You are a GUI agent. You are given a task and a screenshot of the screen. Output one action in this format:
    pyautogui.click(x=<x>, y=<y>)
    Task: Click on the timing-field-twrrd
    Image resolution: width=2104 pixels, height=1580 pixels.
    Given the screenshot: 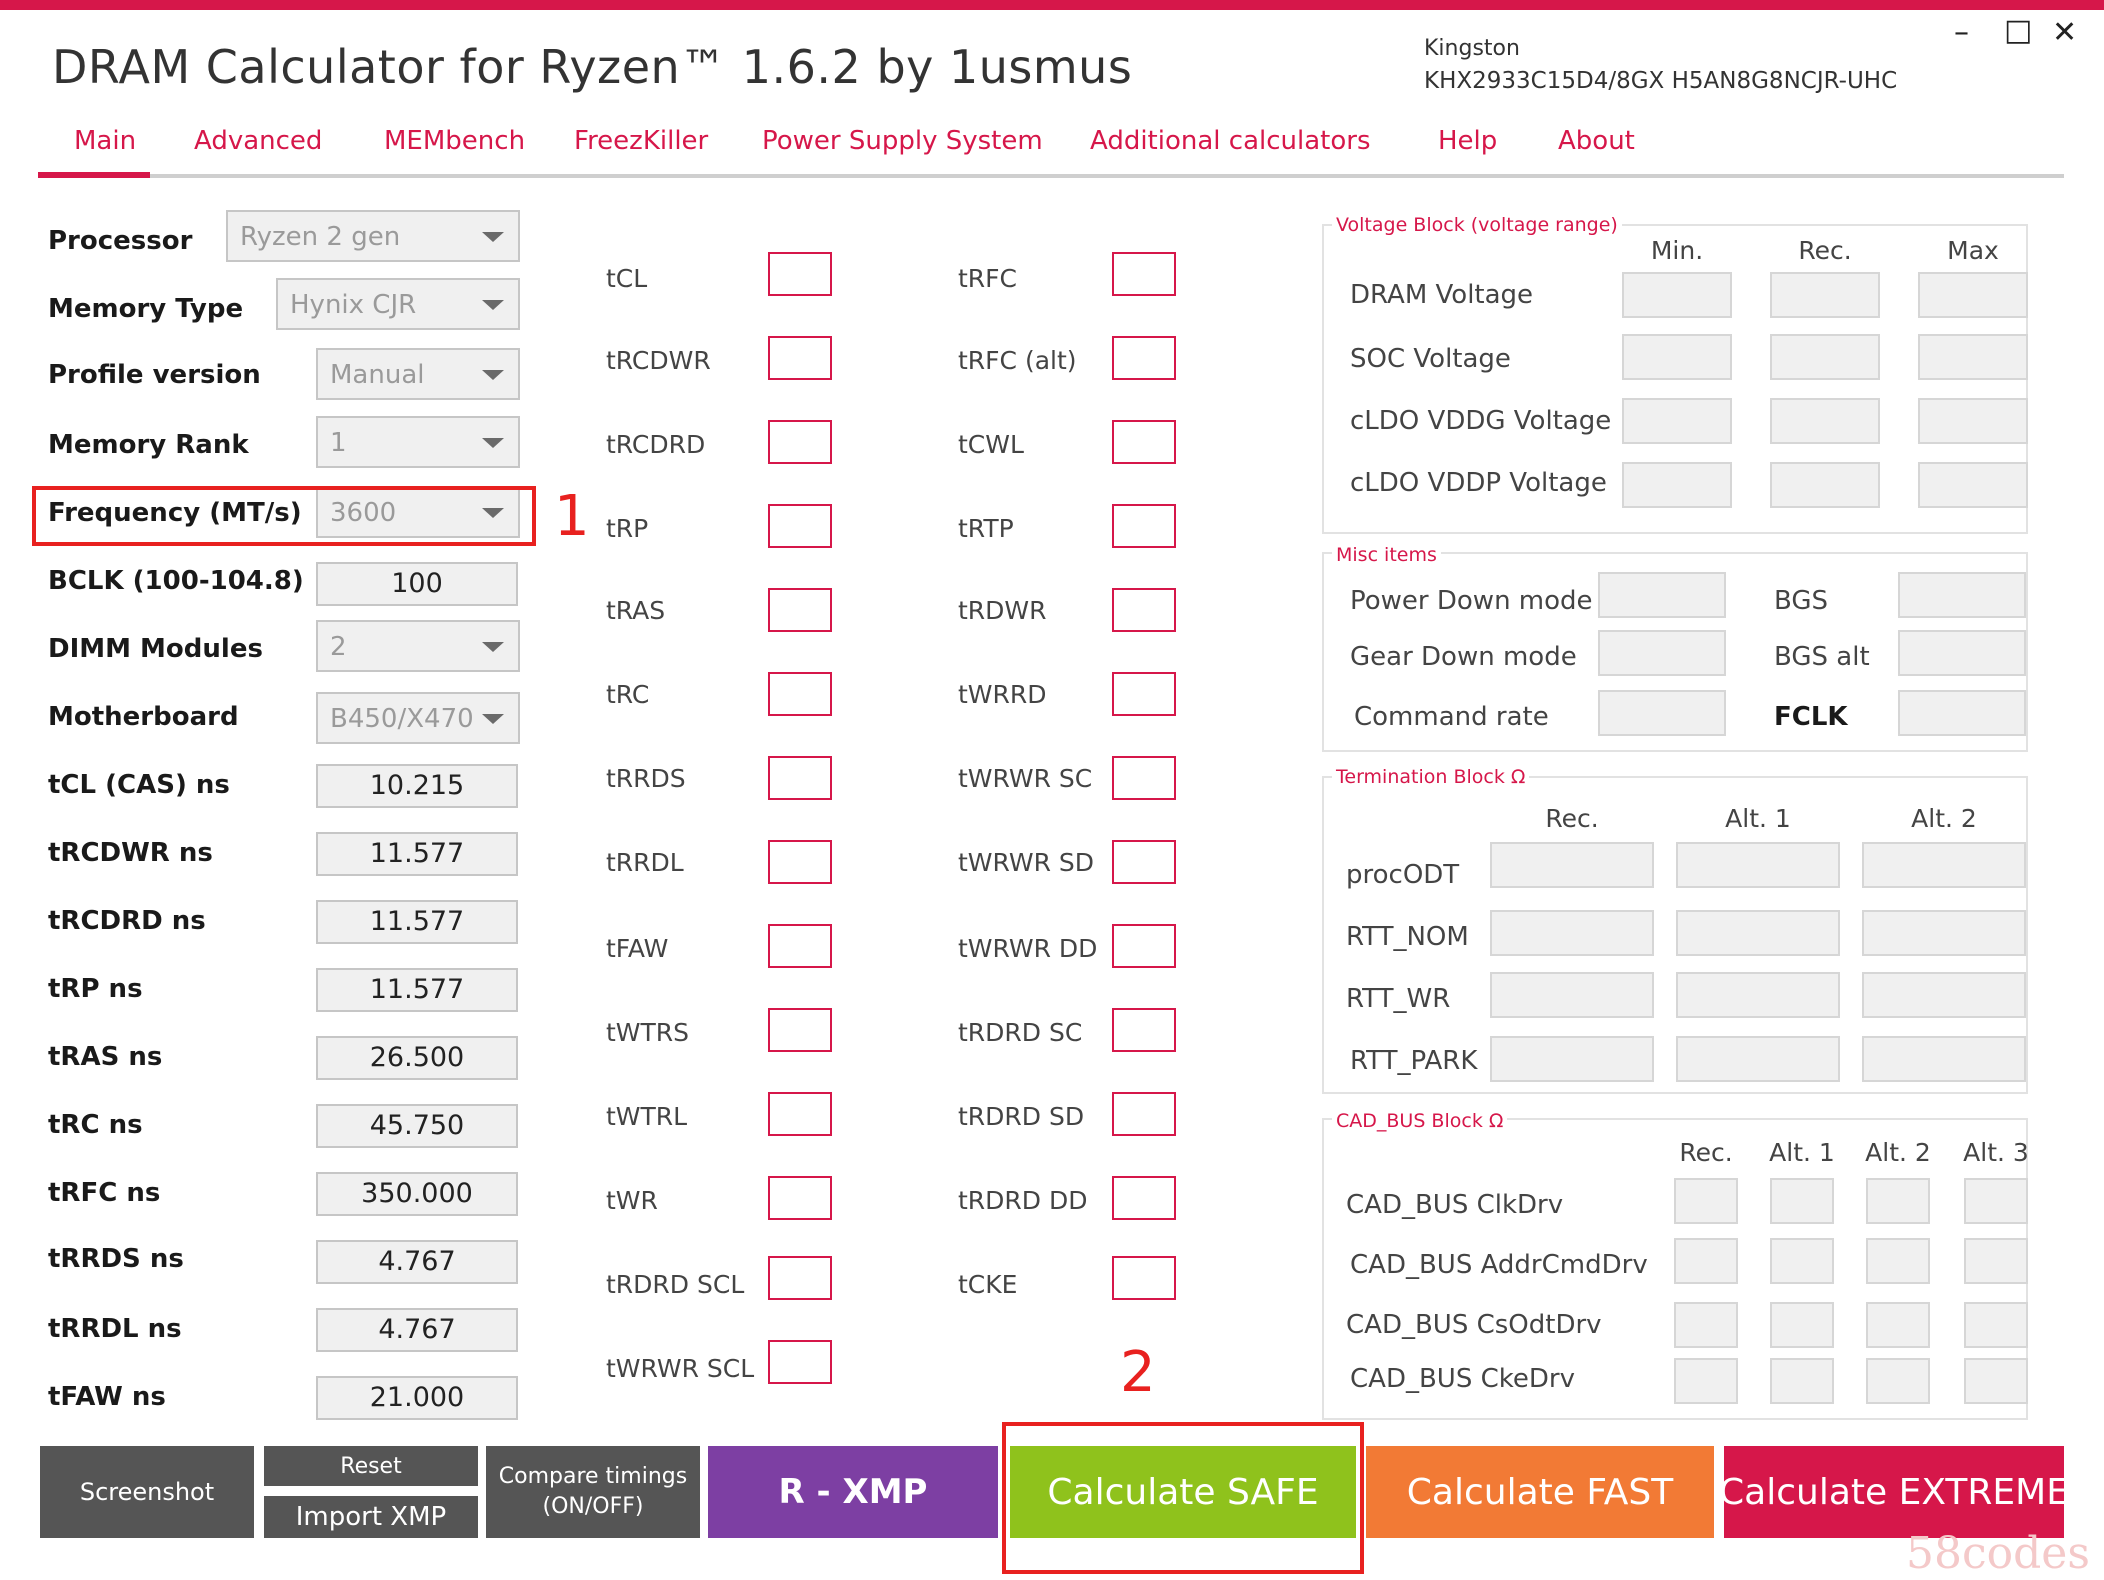 What is the action you would take?
    pyautogui.click(x=1144, y=694)
    